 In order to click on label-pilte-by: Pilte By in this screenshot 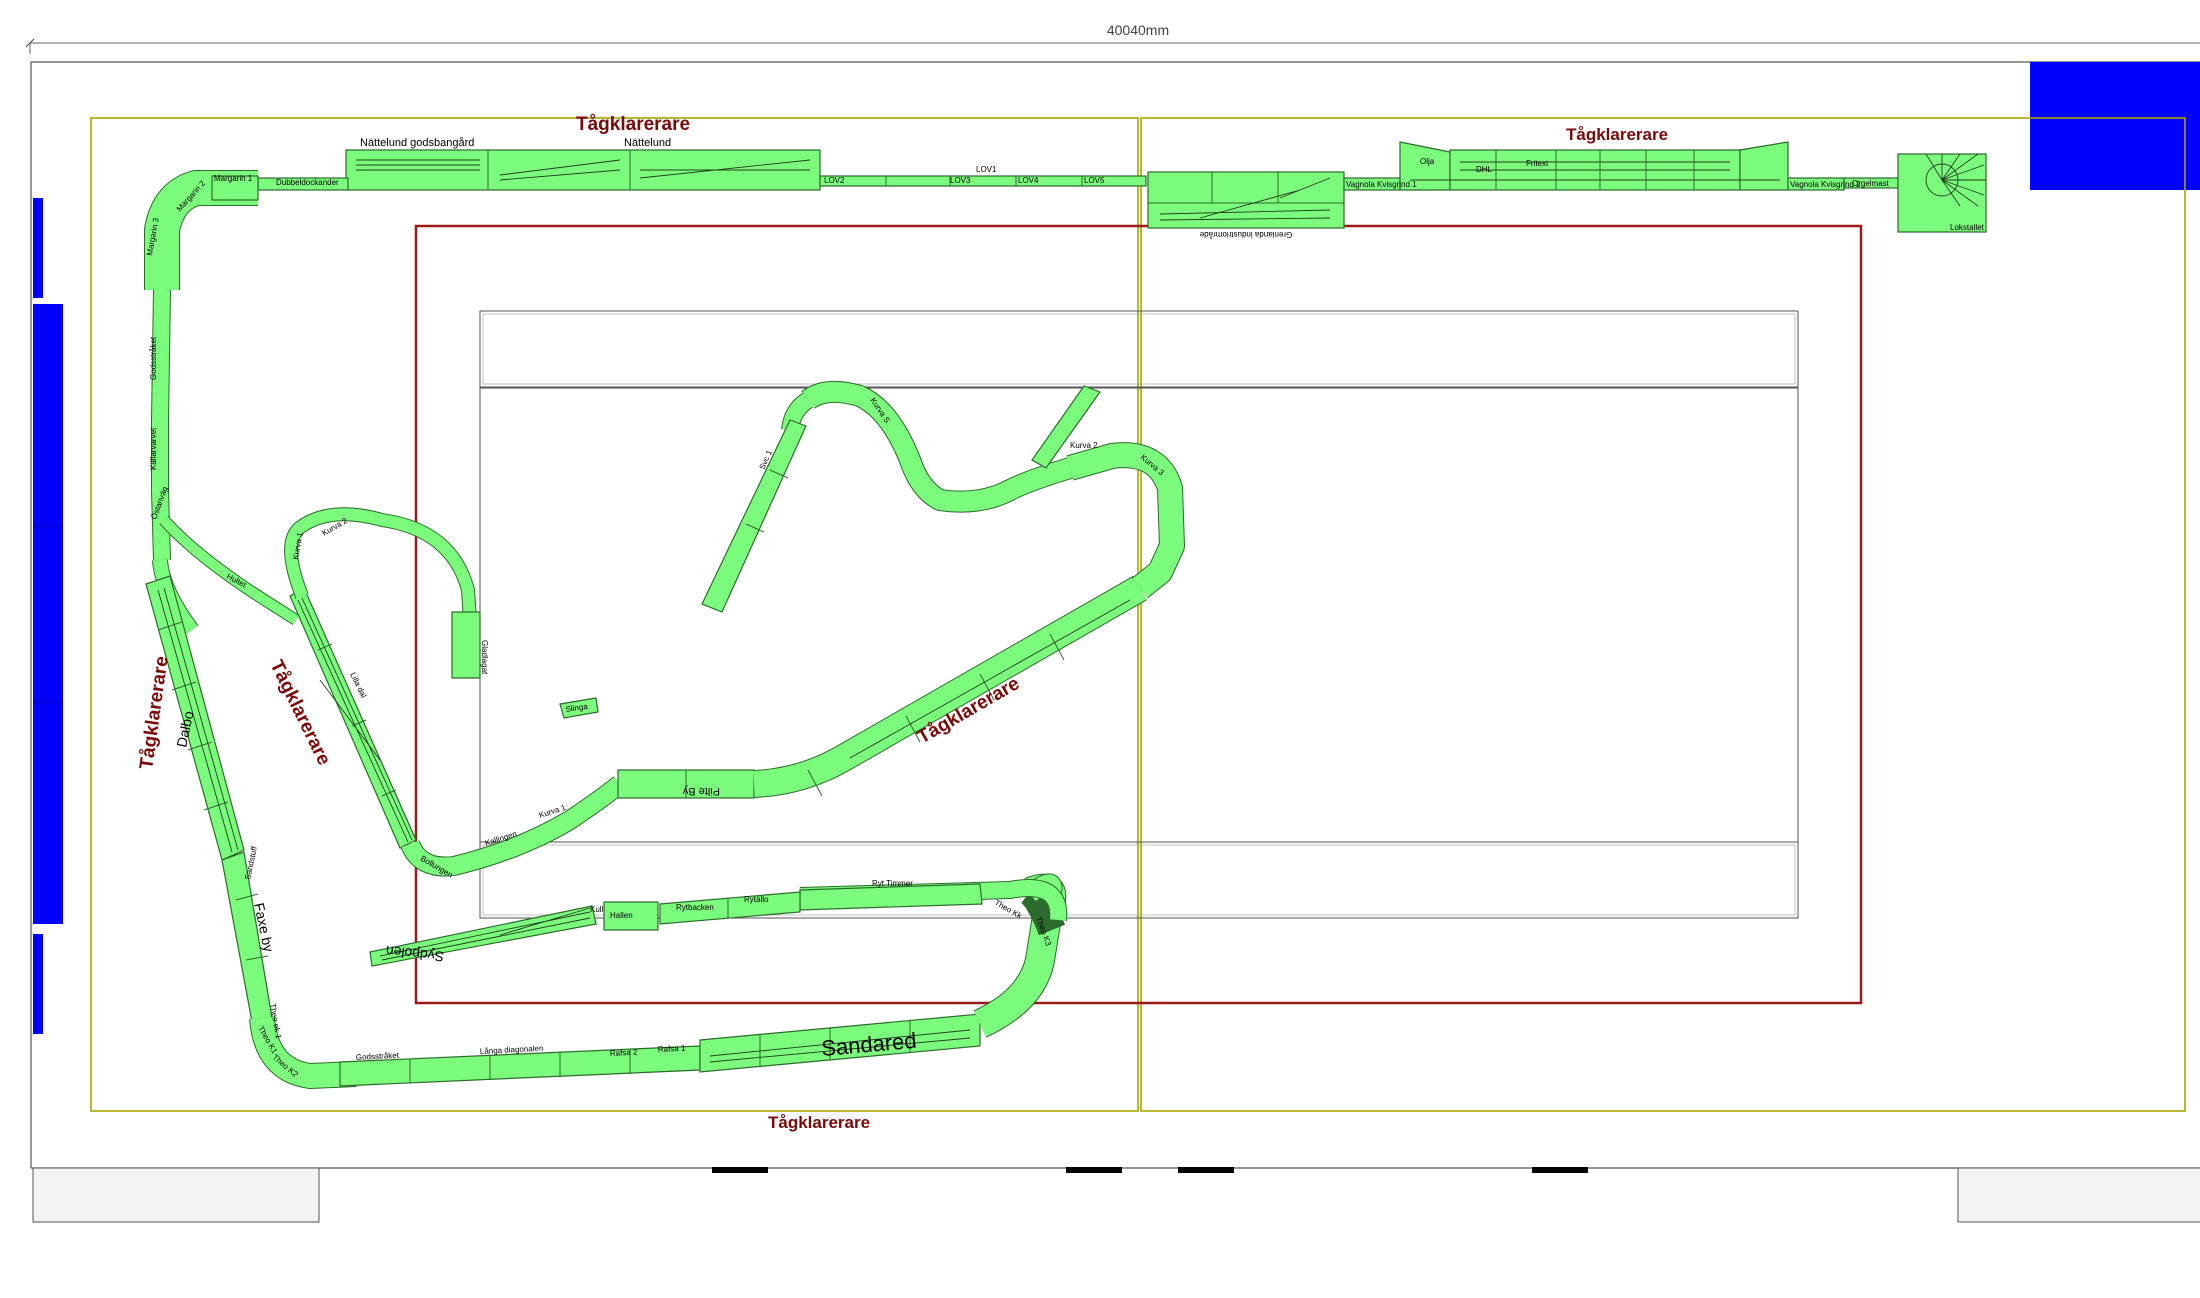, I will do `click(701, 791)`.